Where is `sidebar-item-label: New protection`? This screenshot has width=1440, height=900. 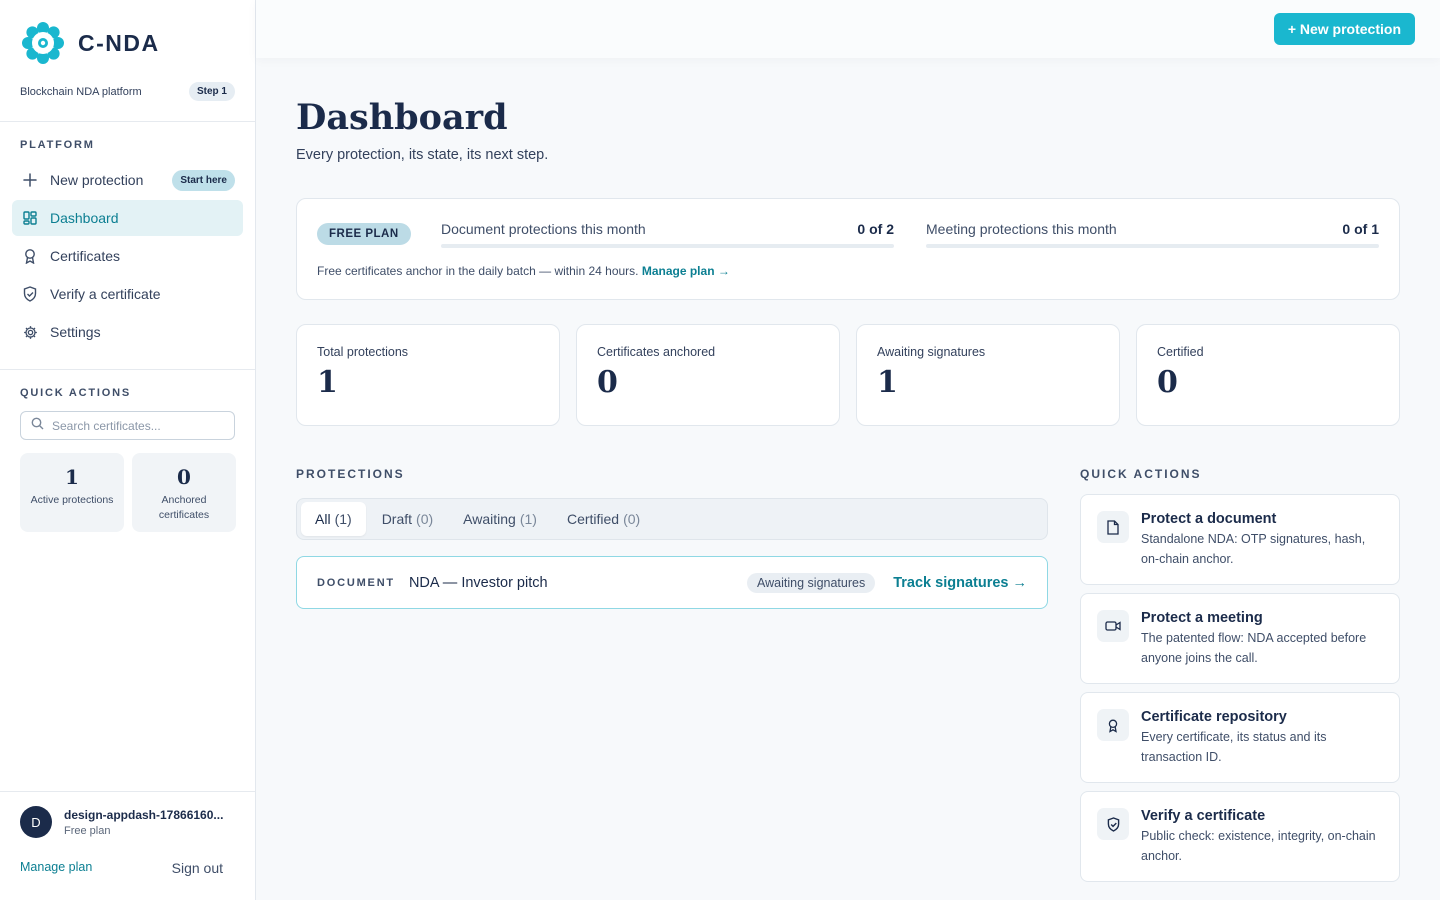
sidebar-item-label: New protection is located at coordinates (97, 180).